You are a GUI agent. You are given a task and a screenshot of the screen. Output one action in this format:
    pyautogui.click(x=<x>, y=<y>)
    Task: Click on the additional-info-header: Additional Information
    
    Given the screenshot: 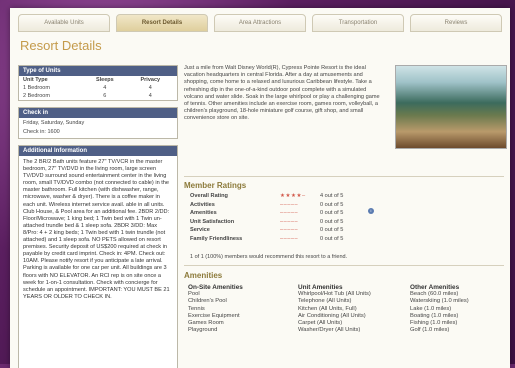 What is the action you would take?
    pyautogui.click(x=98, y=151)
    